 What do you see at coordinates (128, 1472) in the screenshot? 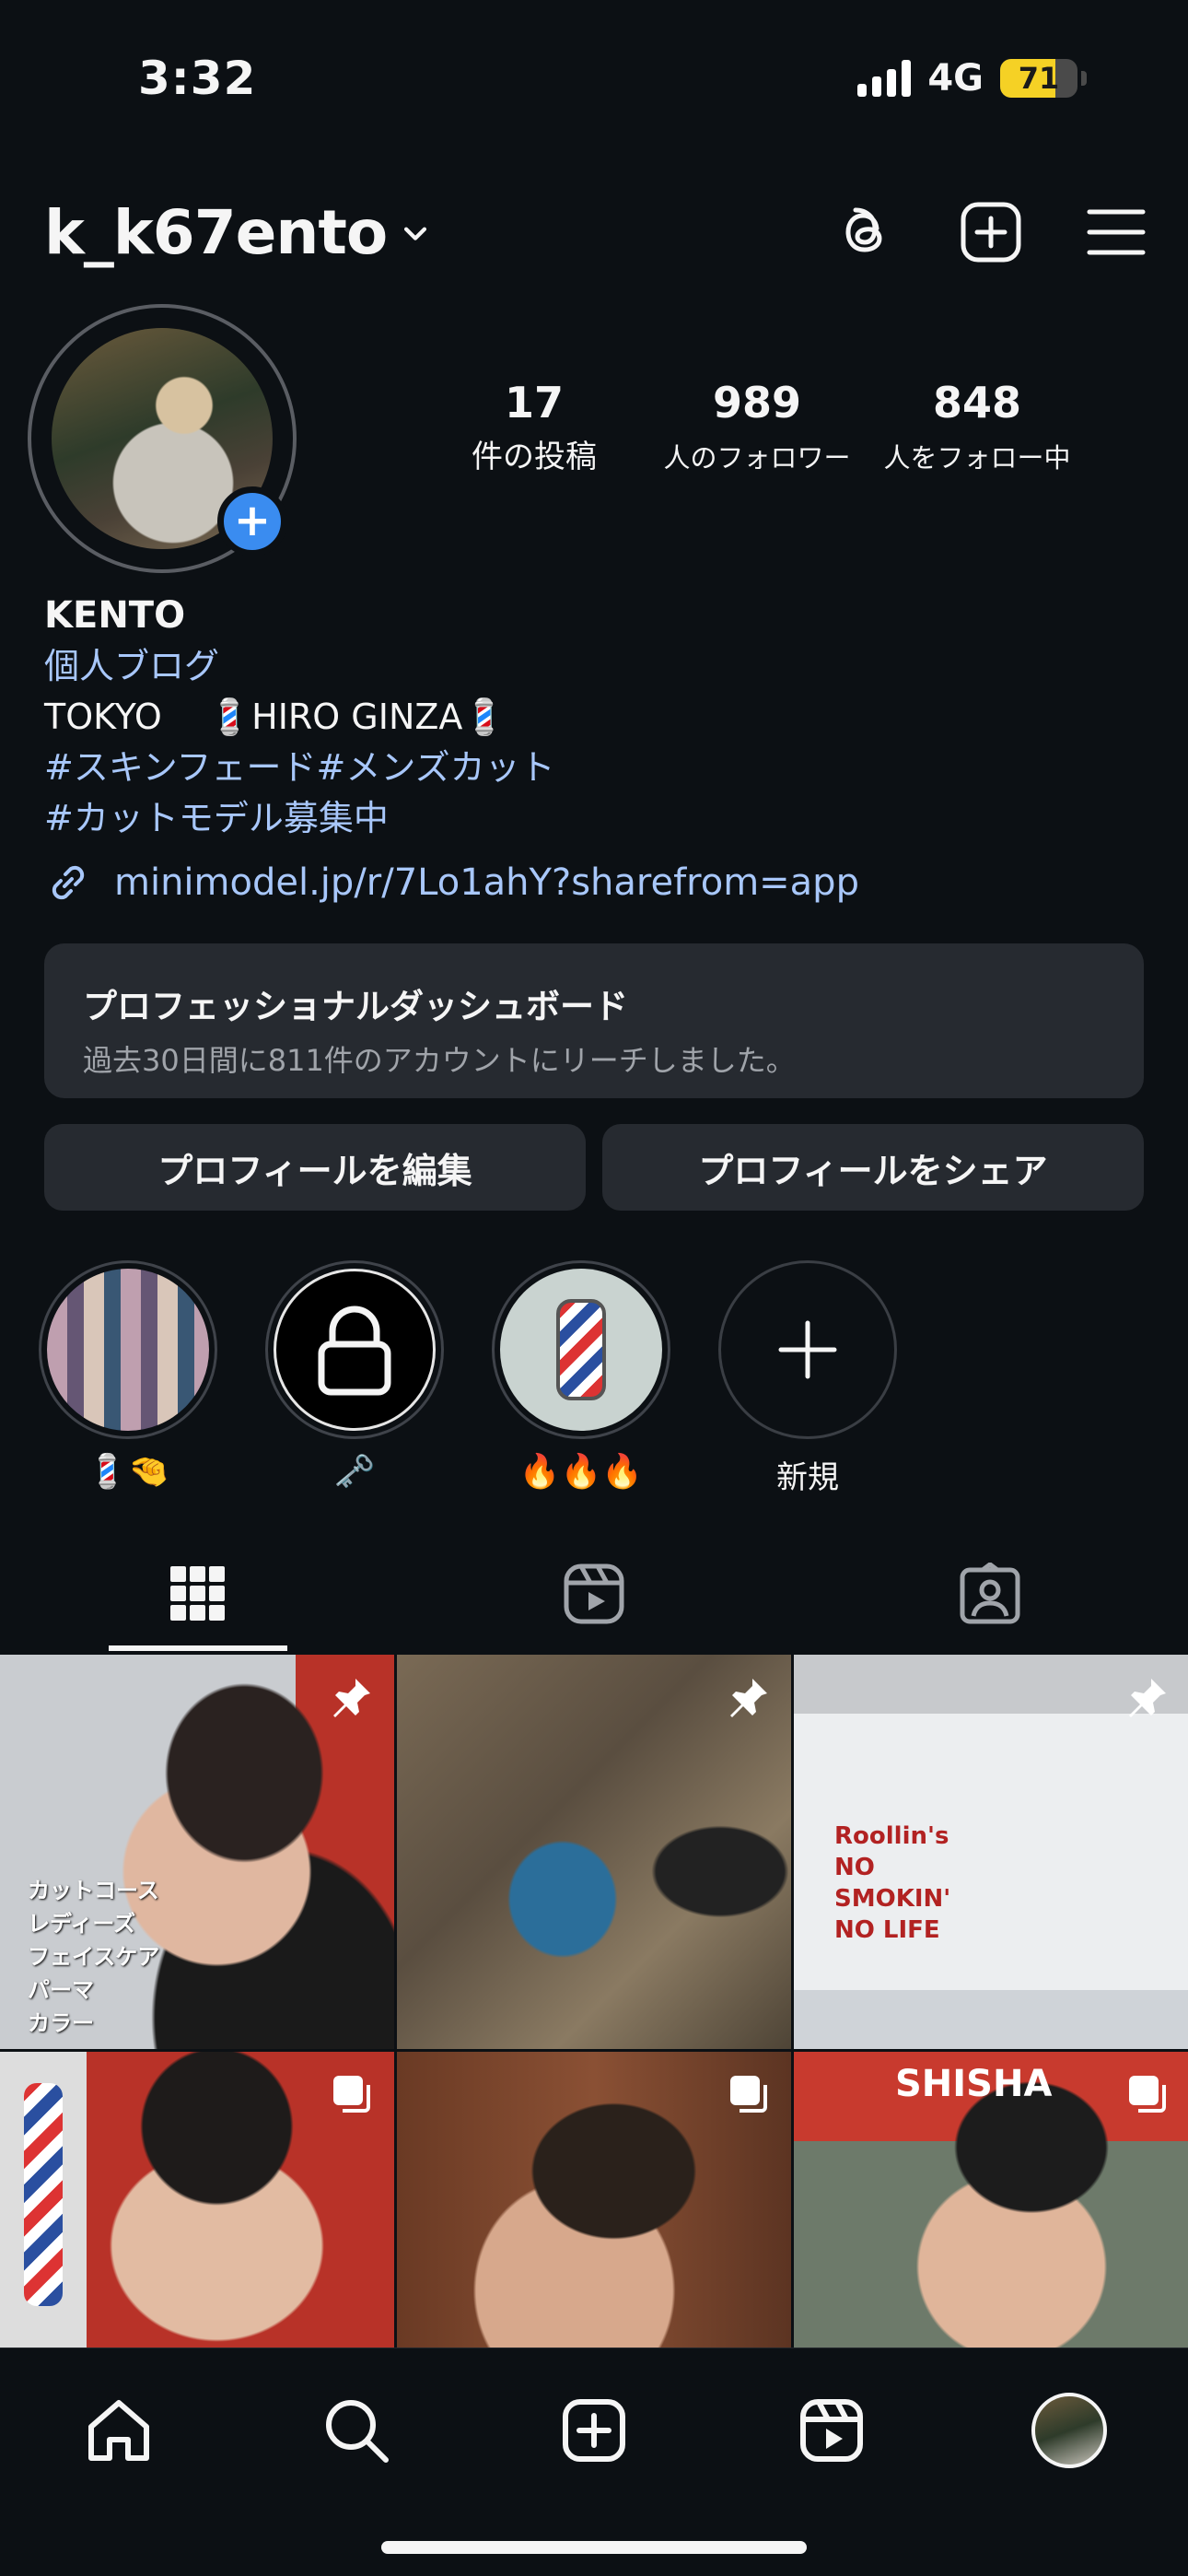
I see `highlight-label: 💈🤏` at bounding box center [128, 1472].